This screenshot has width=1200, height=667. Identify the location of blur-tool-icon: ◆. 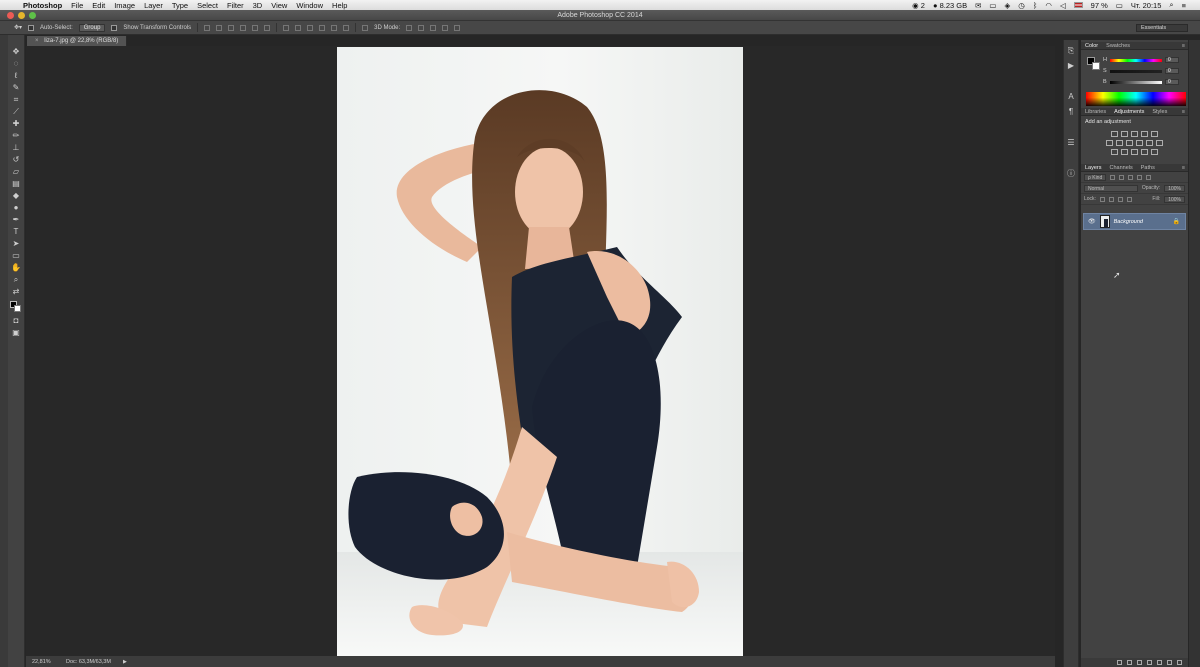
(16, 195).